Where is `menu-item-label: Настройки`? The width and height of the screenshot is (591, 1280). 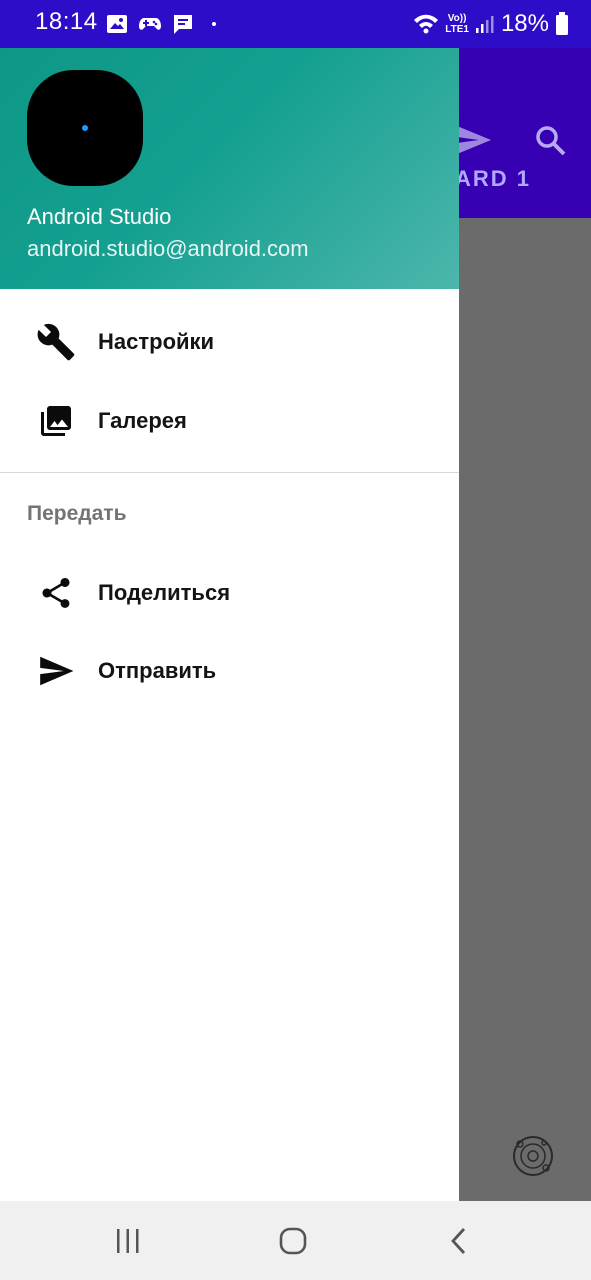
menu-item-label: Настройки is located at coordinates (156, 341).